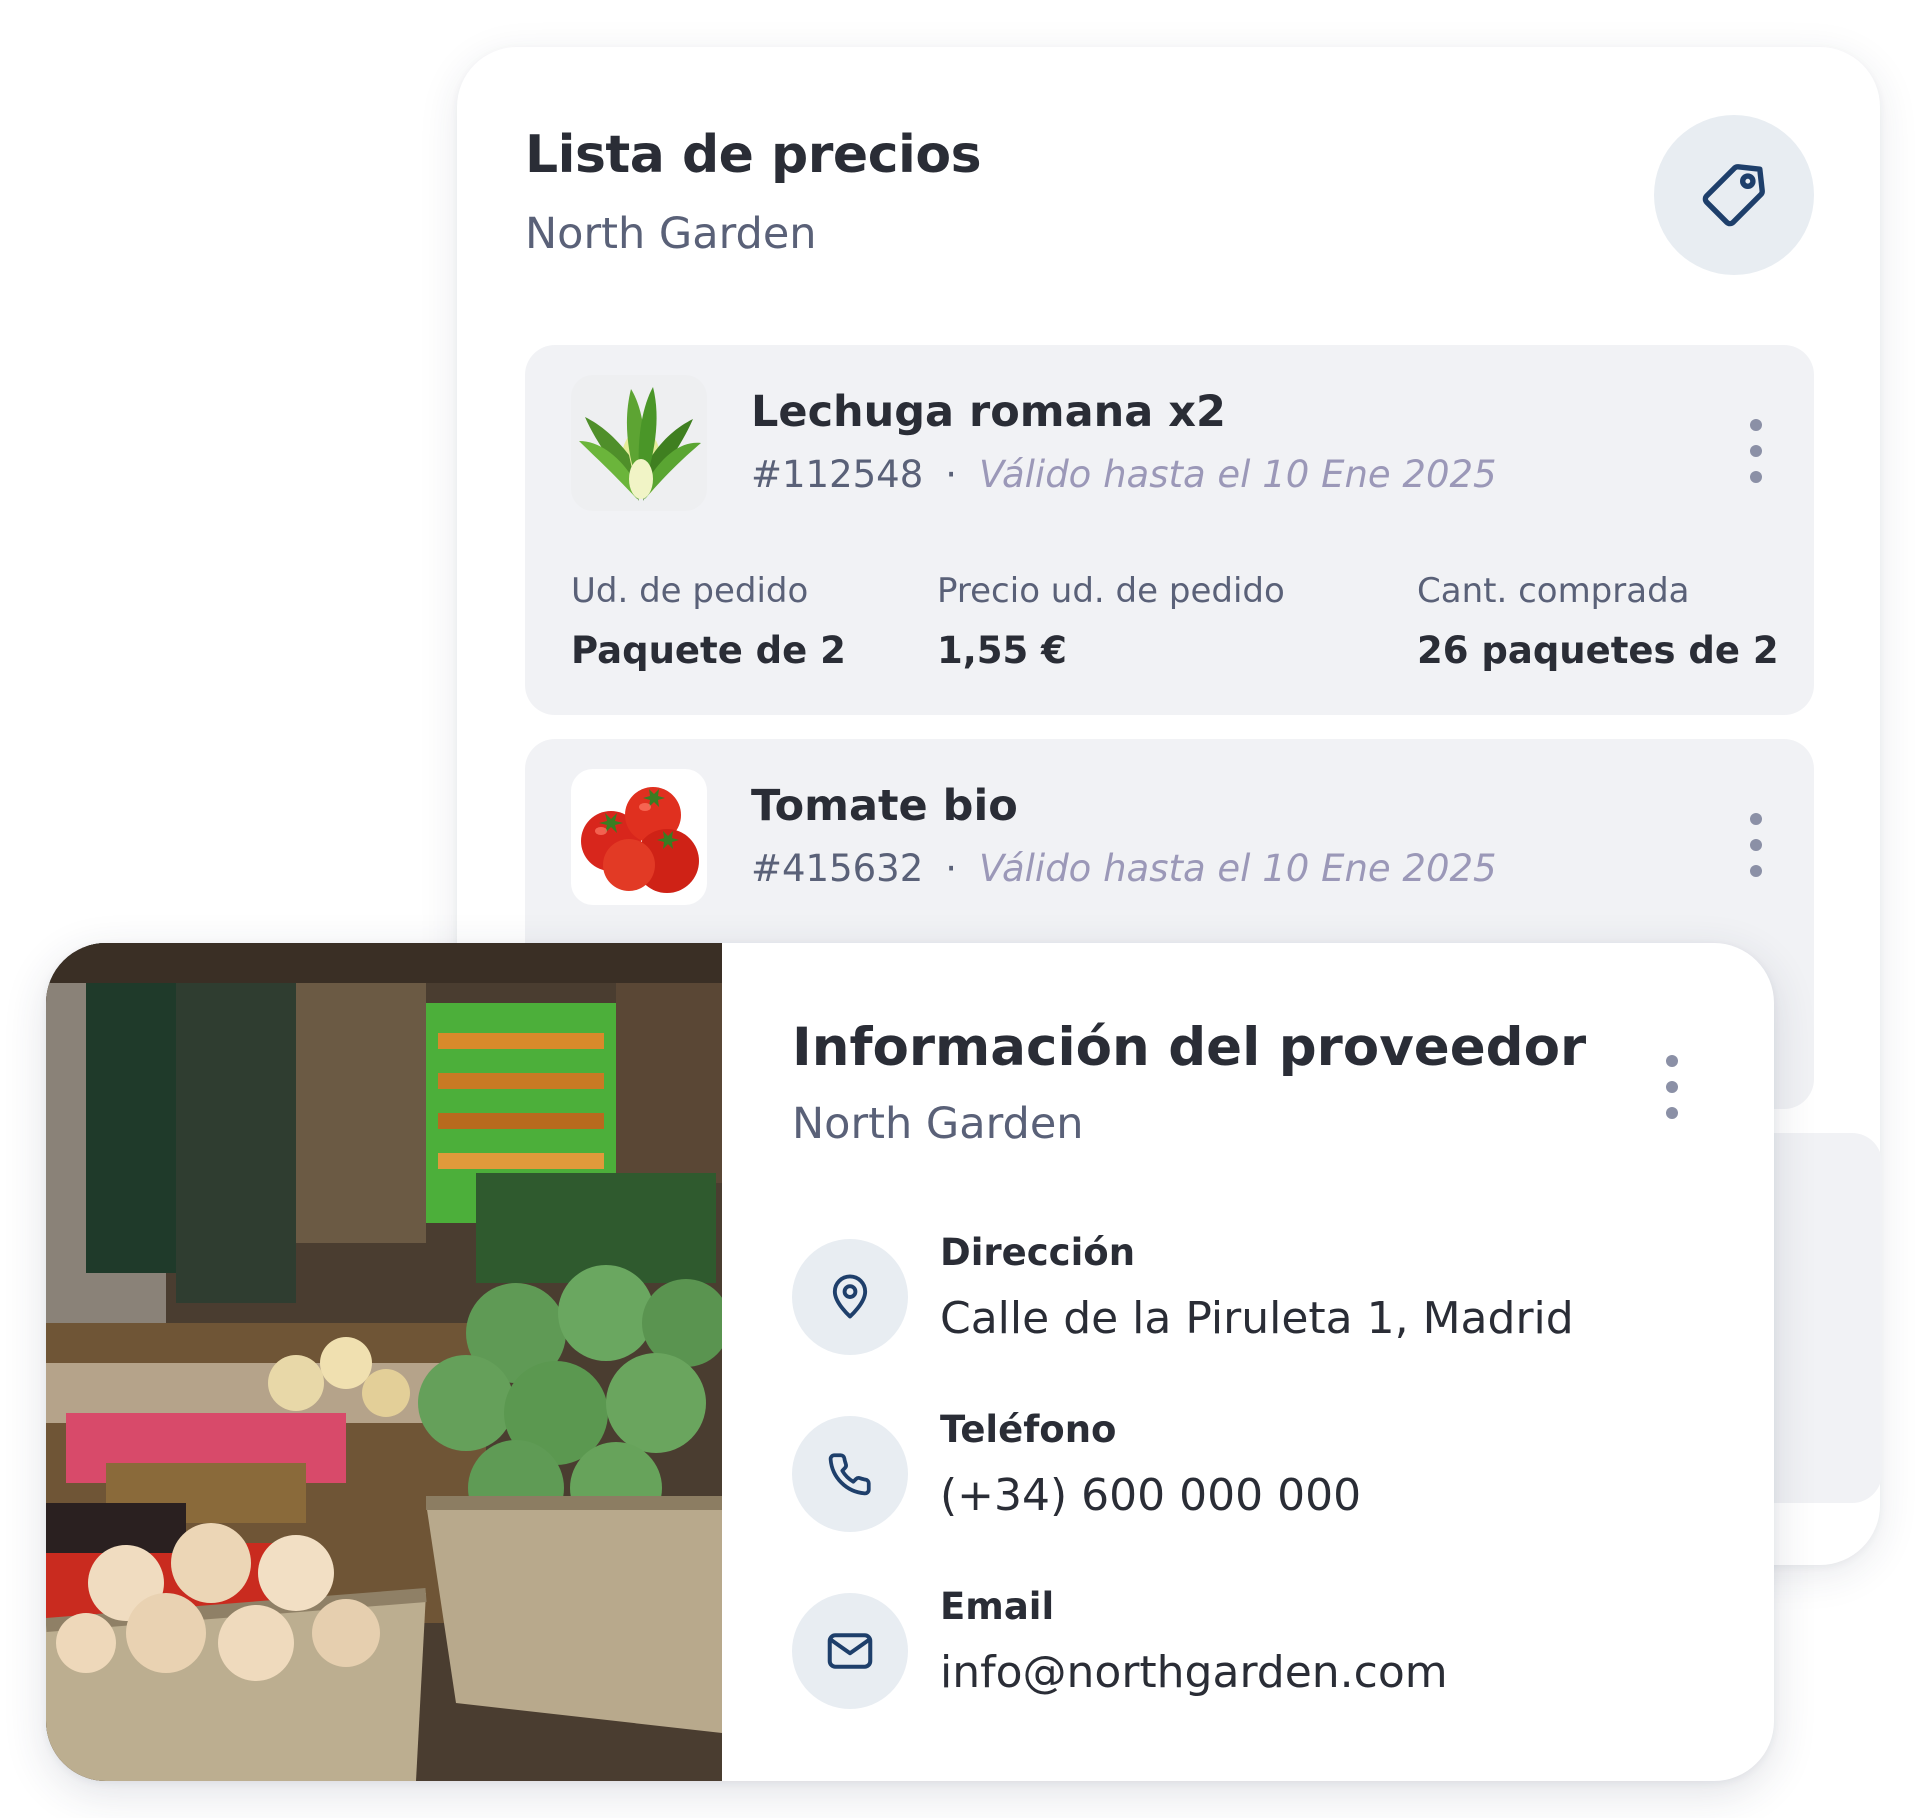  What do you see at coordinates (1598, 621) in the screenshot?
I see `quantity-purchased-field: Cant. comprada 26 paquetes de 2` at bounding box center [1598, 621].